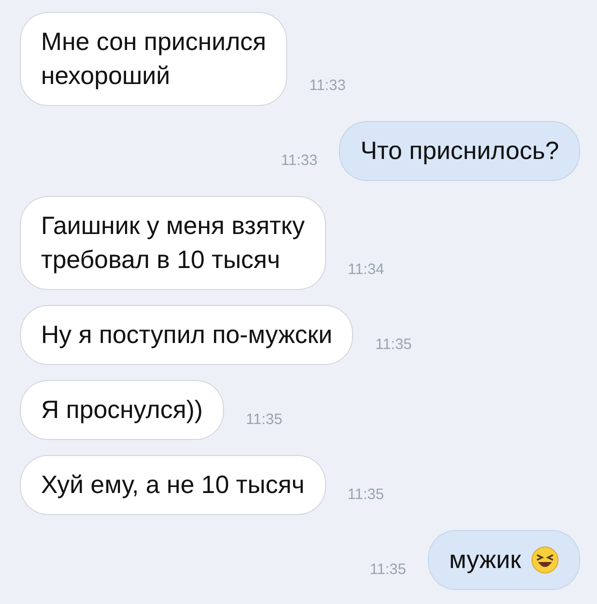 The height and width of the screenshot is (604, 597). What do you see at coordinates (173, 485) in the screenshot?
I see `message-text: Хуй ему, а не 10 тысяч` at bounding box center [173, 485].